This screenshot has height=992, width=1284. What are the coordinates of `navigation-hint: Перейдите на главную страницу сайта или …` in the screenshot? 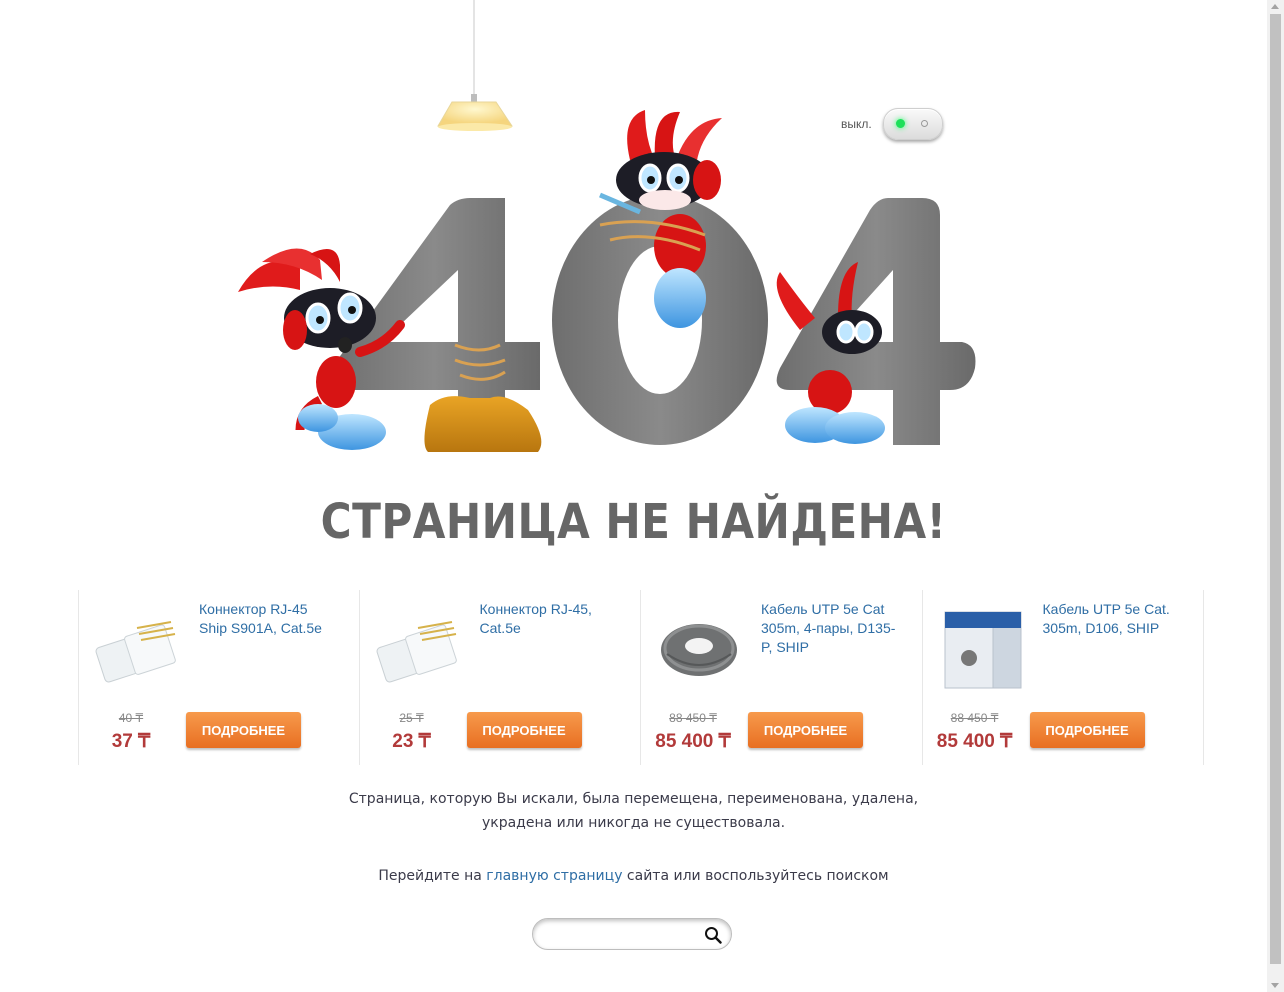 It's located at (633, 876).